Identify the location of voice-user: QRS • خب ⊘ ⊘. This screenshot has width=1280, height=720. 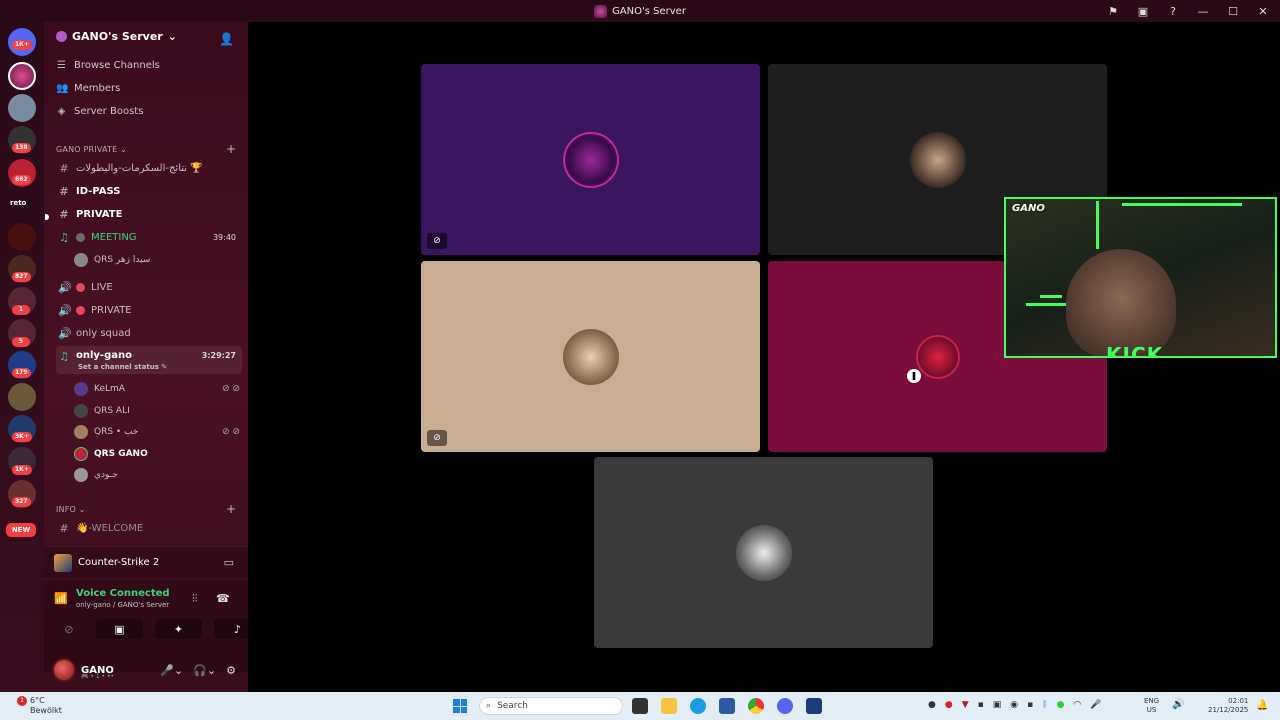
(157, 432).